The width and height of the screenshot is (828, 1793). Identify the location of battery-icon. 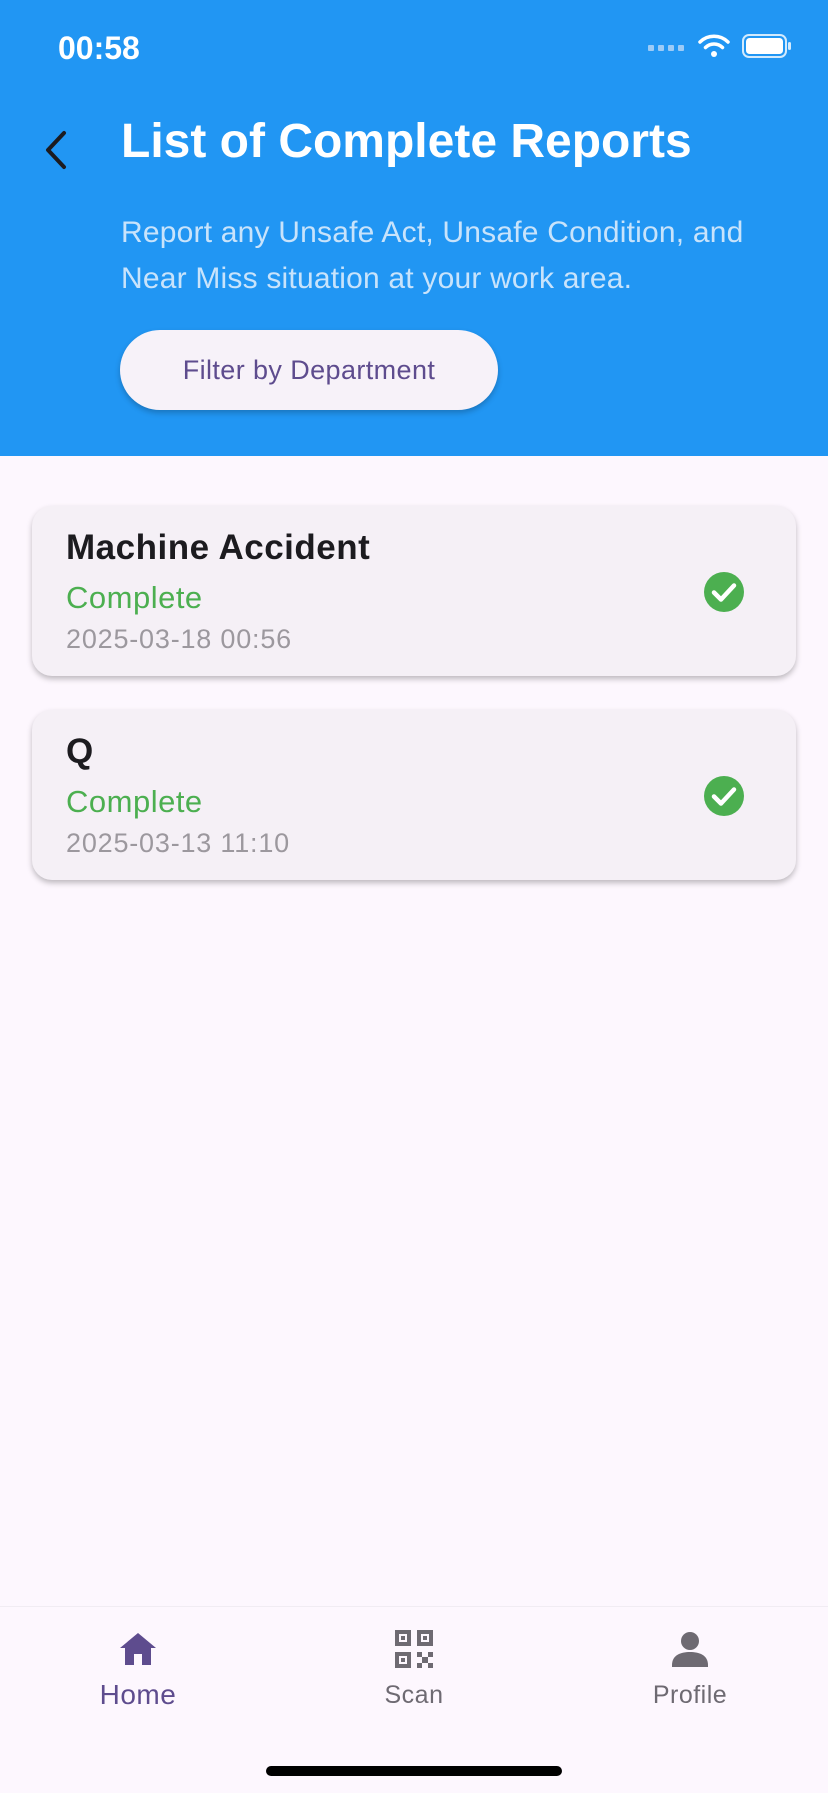
(766, 46).